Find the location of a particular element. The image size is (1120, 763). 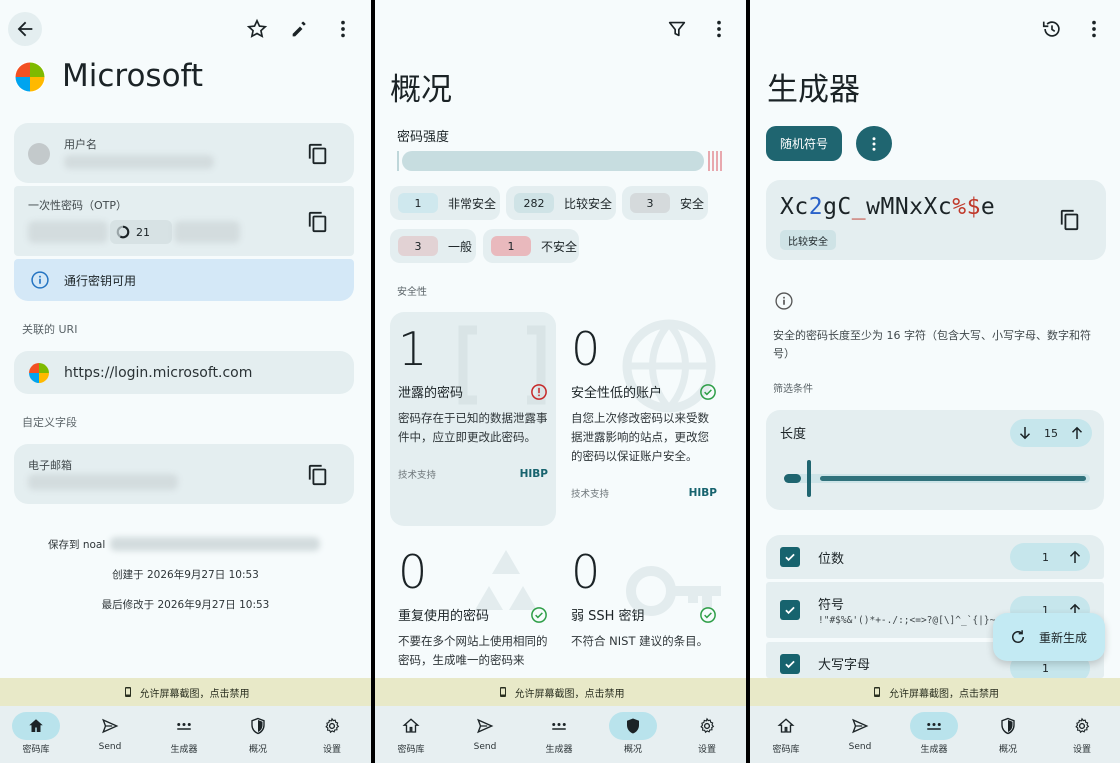

strength-bar-weak is located at coordinates (716, 161).